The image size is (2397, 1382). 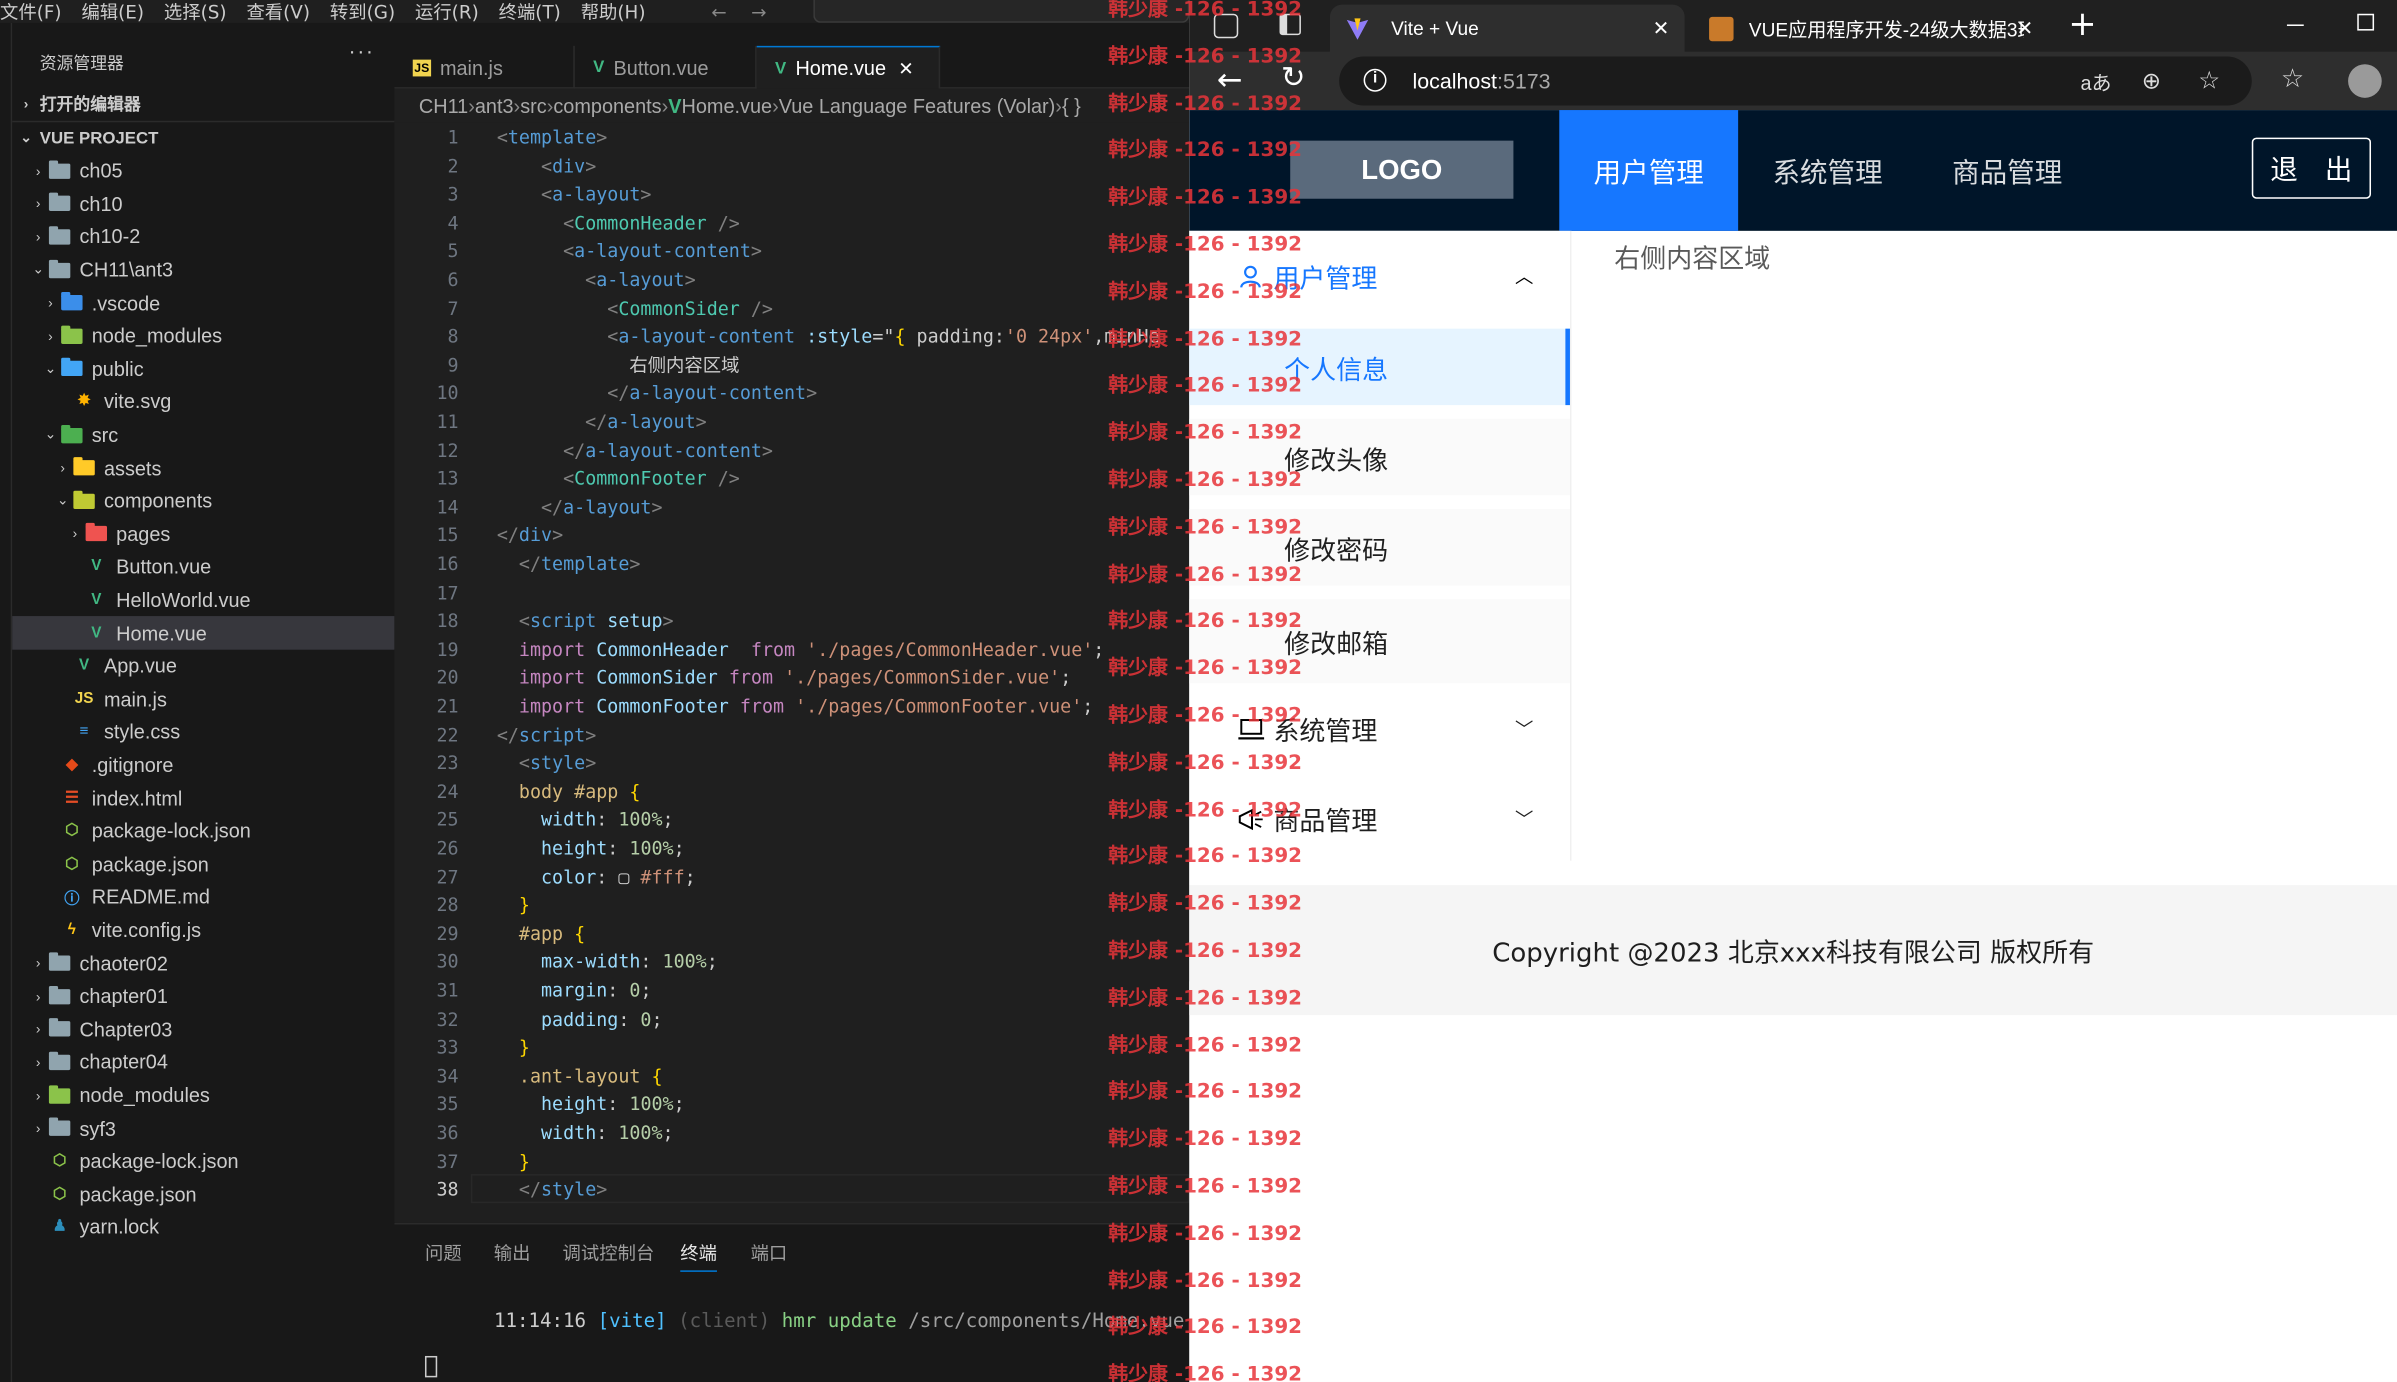 I want to click on tree-item: V App.vue, so click(x=203, y=666).